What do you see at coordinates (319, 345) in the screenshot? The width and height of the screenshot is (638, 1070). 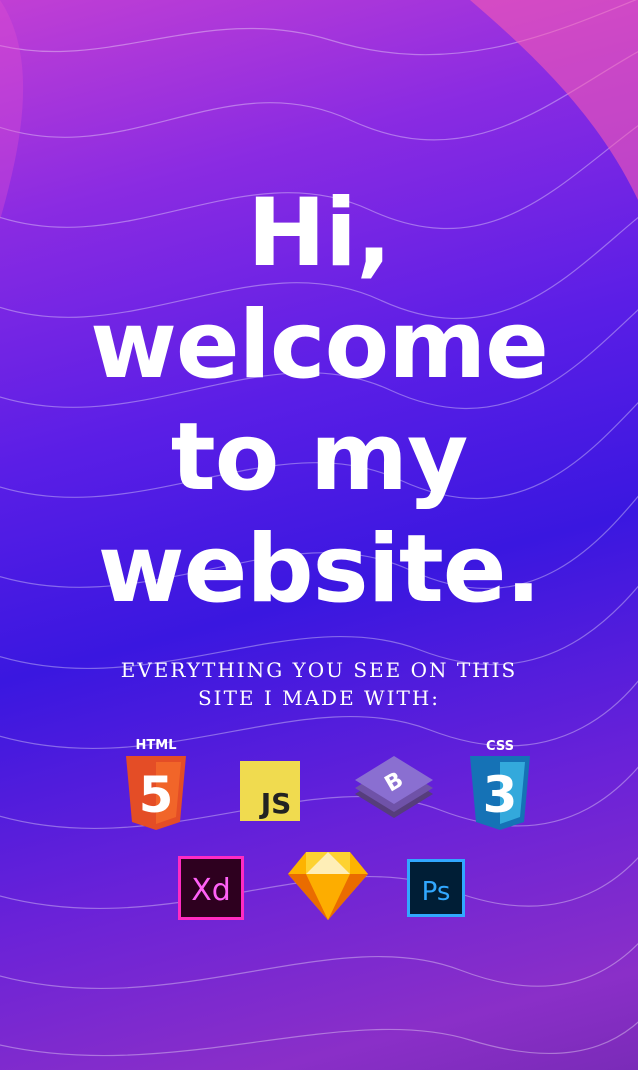 I see `hero-line-2: welcome` at bounding box center [319, 345].